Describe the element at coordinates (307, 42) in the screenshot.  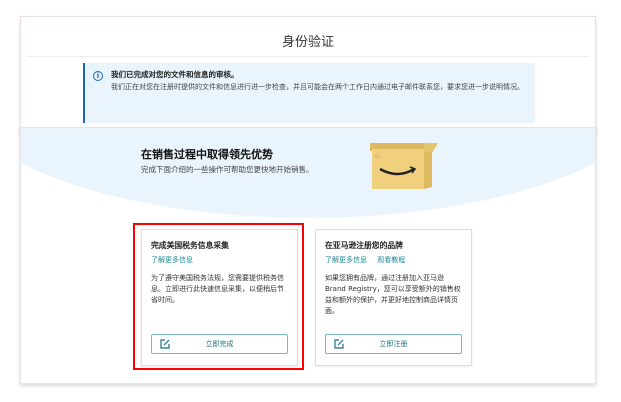
I see `page-title: 身份验证` at that location.